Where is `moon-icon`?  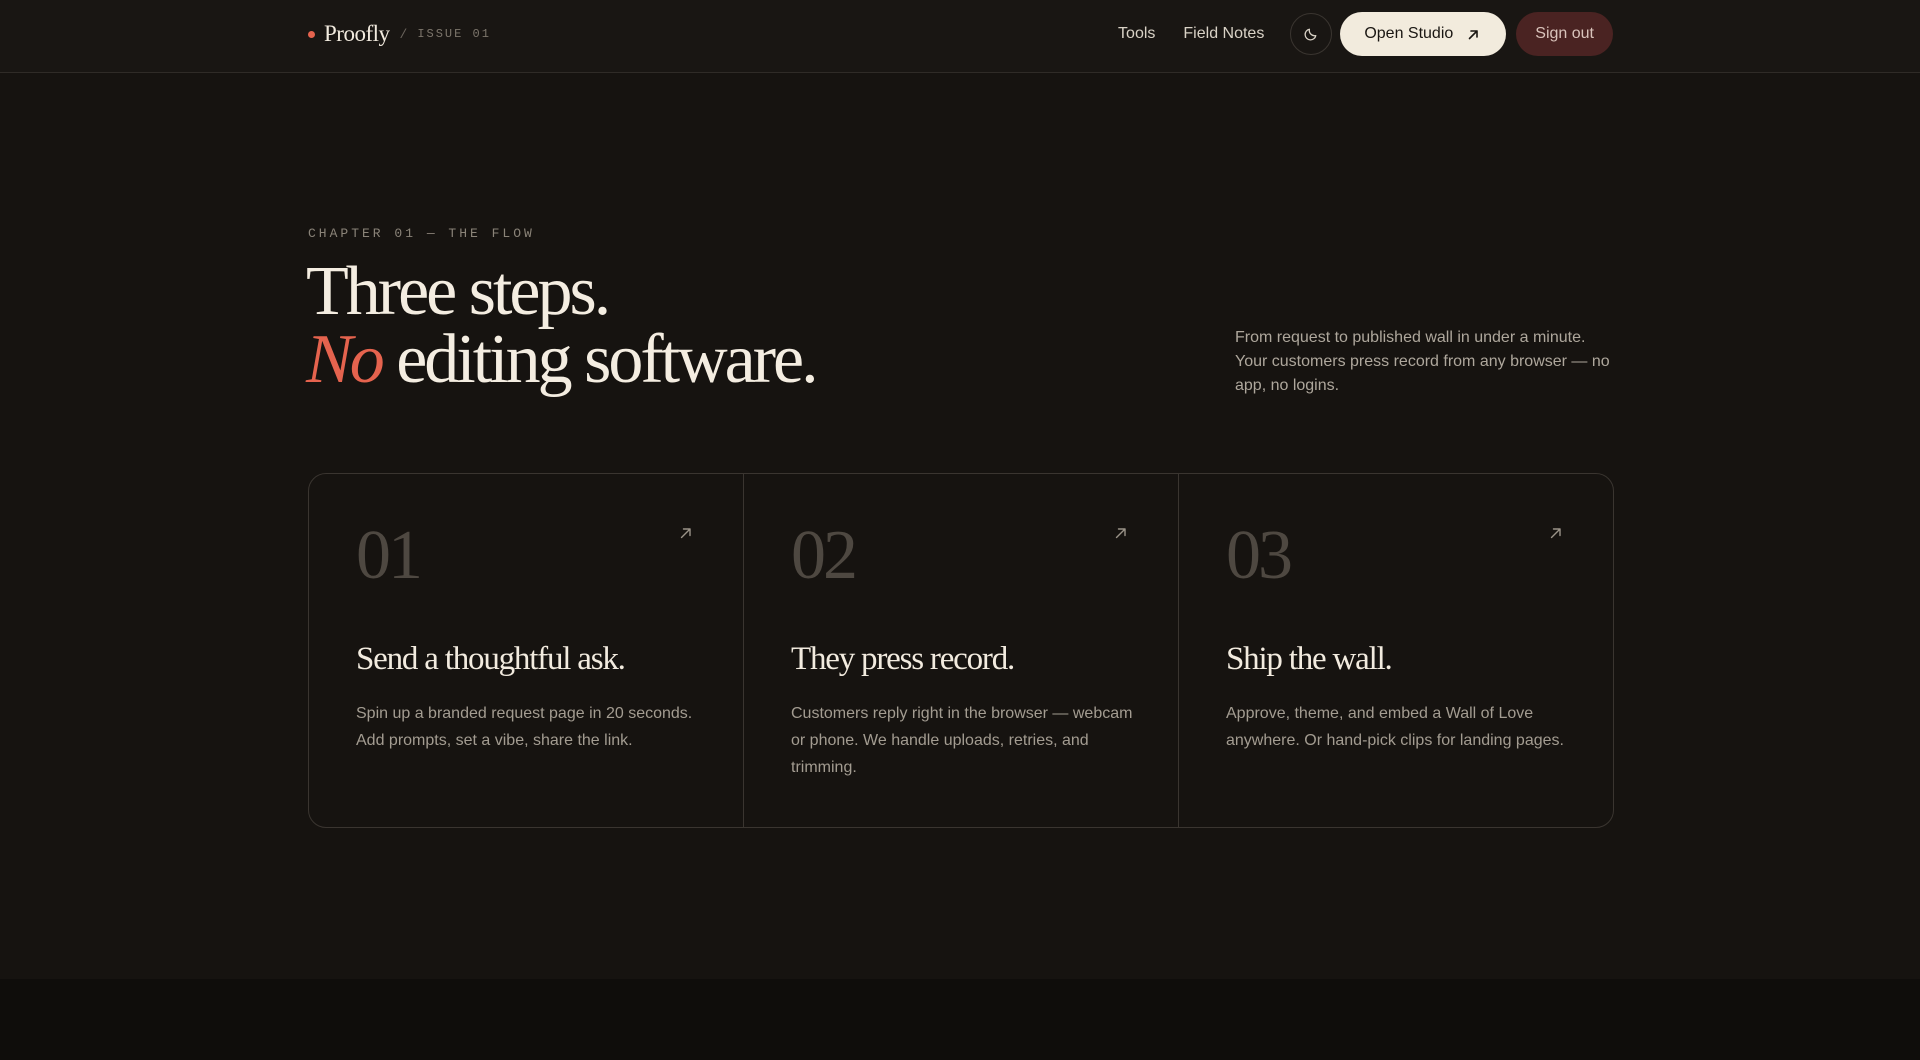
moon-icon is located at coordinates (1310, 34).